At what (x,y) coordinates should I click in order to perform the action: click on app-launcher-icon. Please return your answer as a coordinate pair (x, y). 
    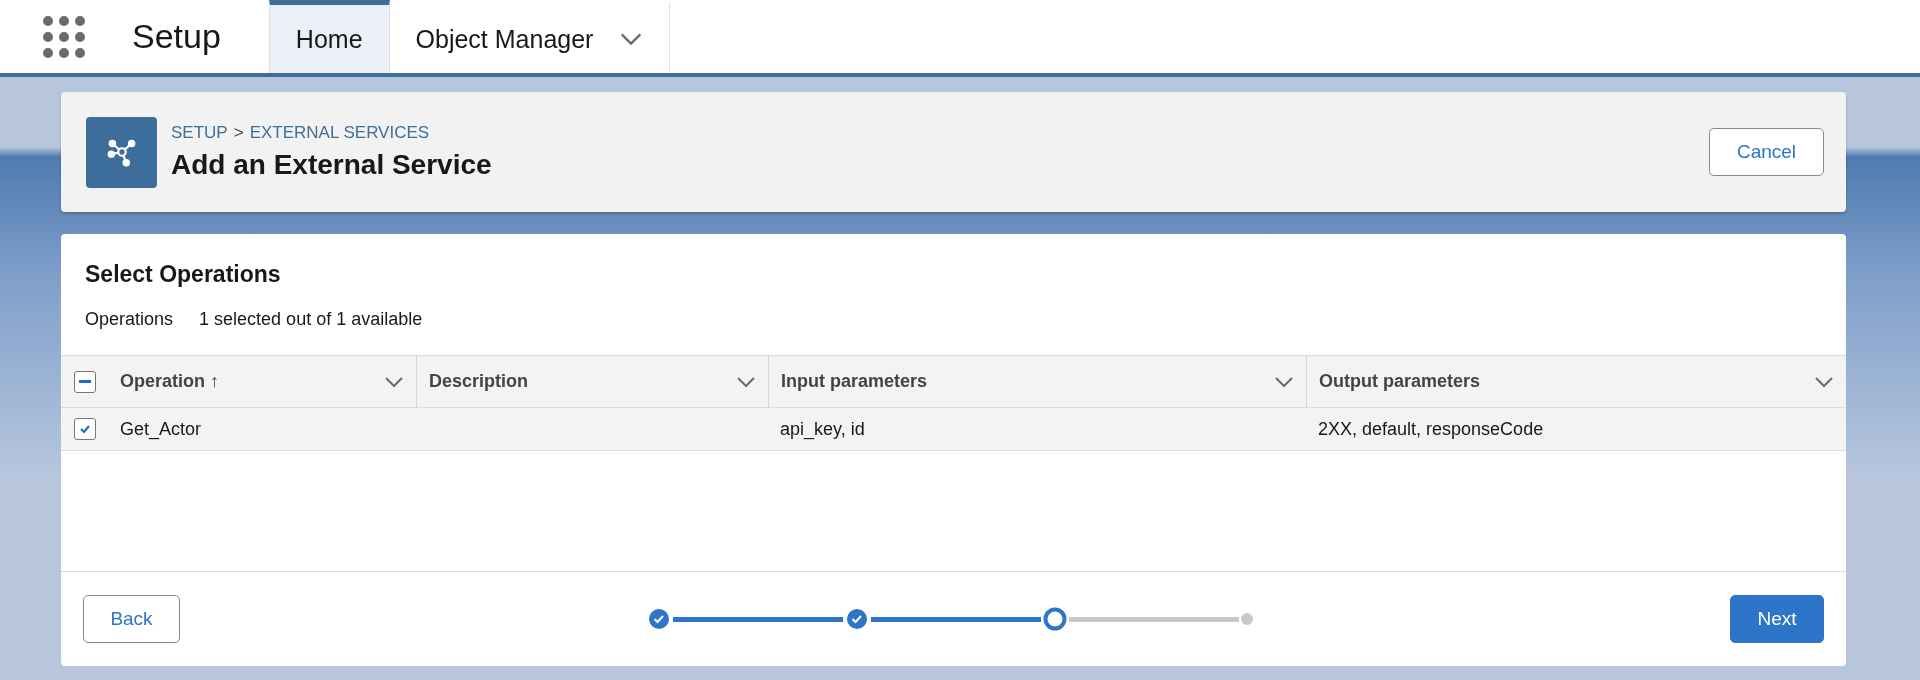
    Looking at the image, I should click on (64, 36).